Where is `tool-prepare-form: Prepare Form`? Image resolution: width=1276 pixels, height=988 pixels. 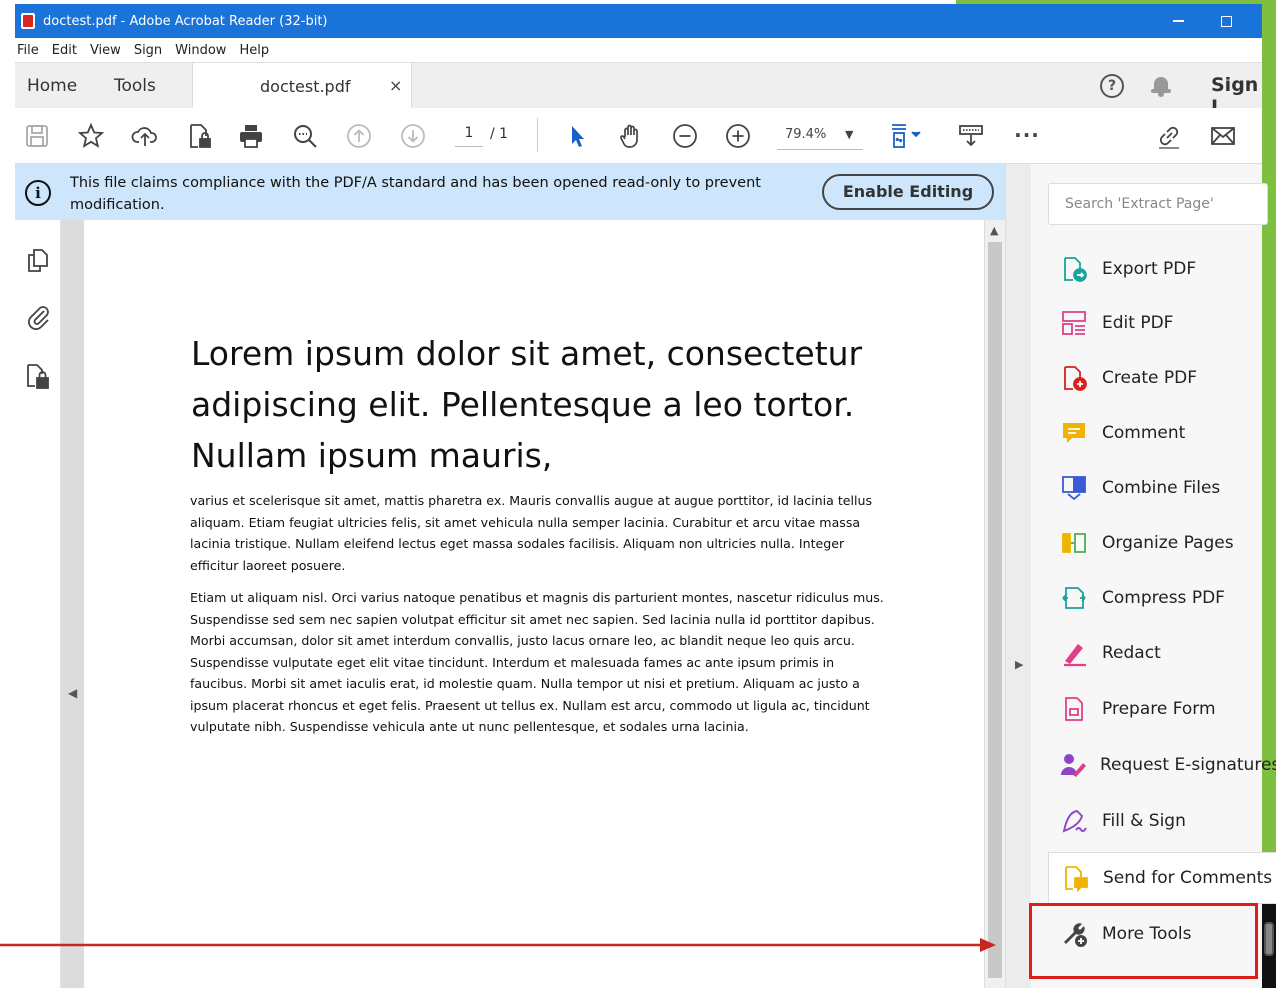
tool-prepare-form: Prepare Form is located at coordinates (1162, 709).